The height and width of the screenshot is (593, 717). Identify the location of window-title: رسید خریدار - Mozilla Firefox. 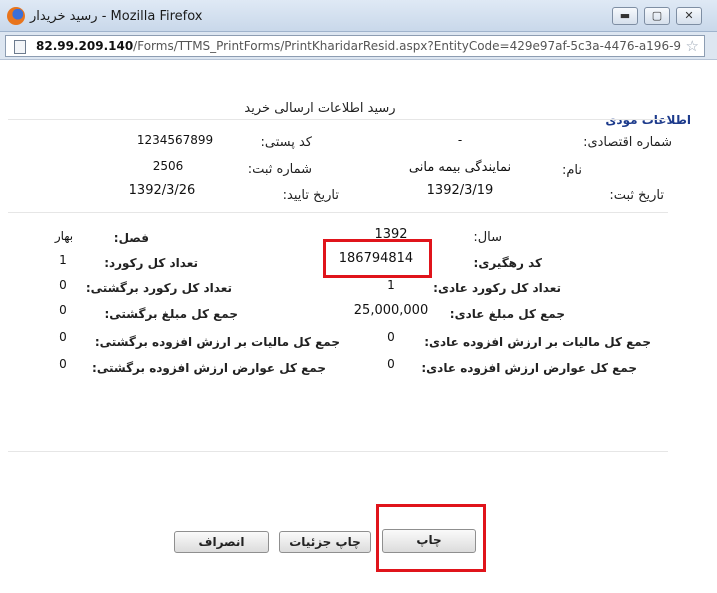
(116, 16).